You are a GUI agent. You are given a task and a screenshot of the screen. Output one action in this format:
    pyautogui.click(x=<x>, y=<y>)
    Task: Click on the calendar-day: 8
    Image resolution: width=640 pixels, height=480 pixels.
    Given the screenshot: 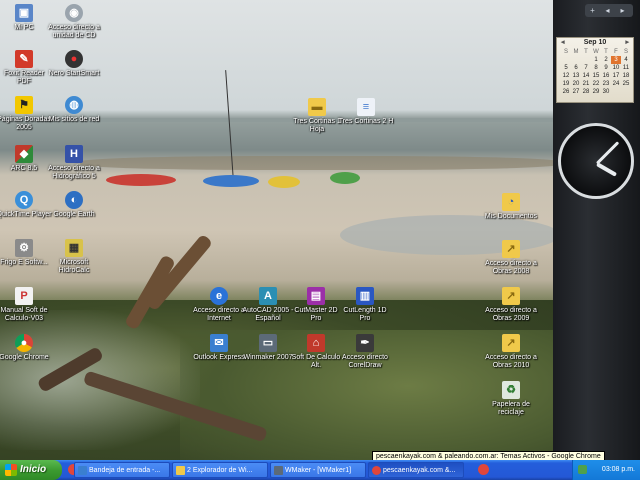 What is the action you would take?
    pyautogui.click(x=596, y=68)
    